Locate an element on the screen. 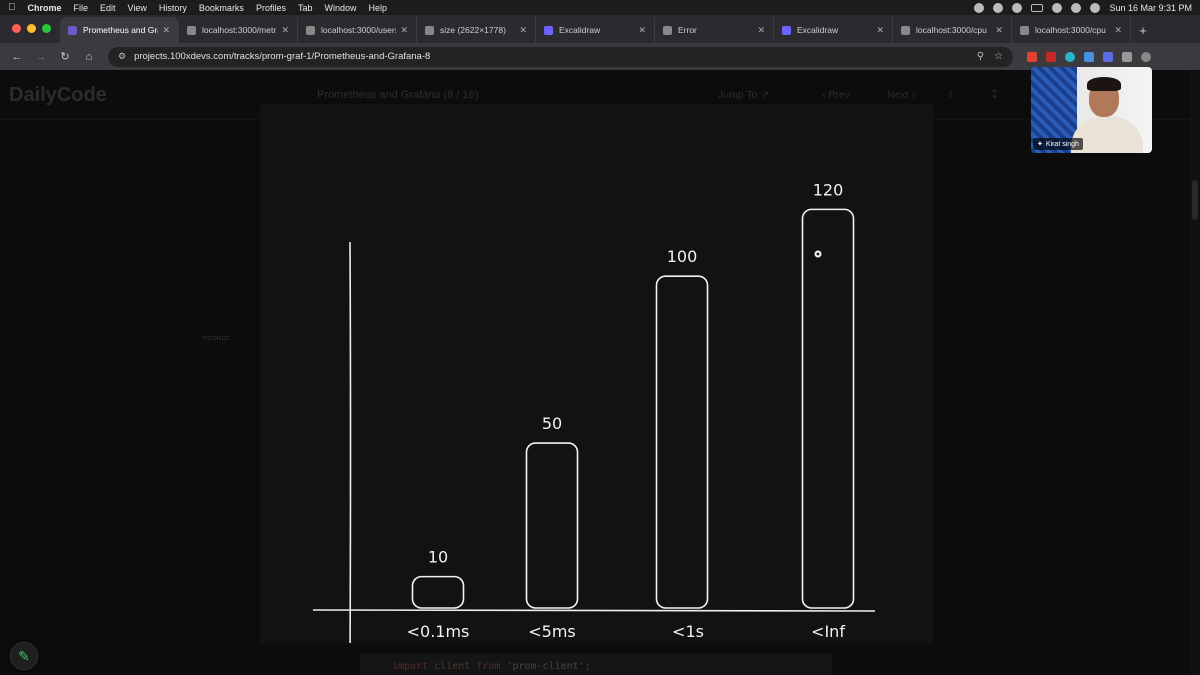  edit-pencil-button: ✎ is located at coordinates (24, 656).